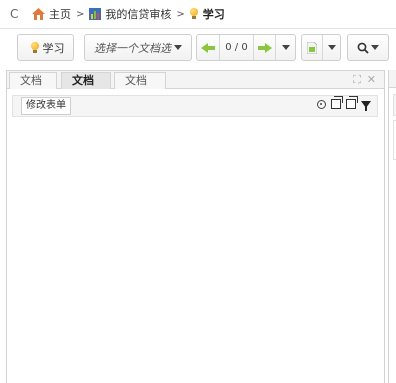 The height and width of the screenshot is (383, 396). Describe the element at coordinates (60, 14) in the screenshot. I see `breadcrumb-home-label: 主页` at that location.